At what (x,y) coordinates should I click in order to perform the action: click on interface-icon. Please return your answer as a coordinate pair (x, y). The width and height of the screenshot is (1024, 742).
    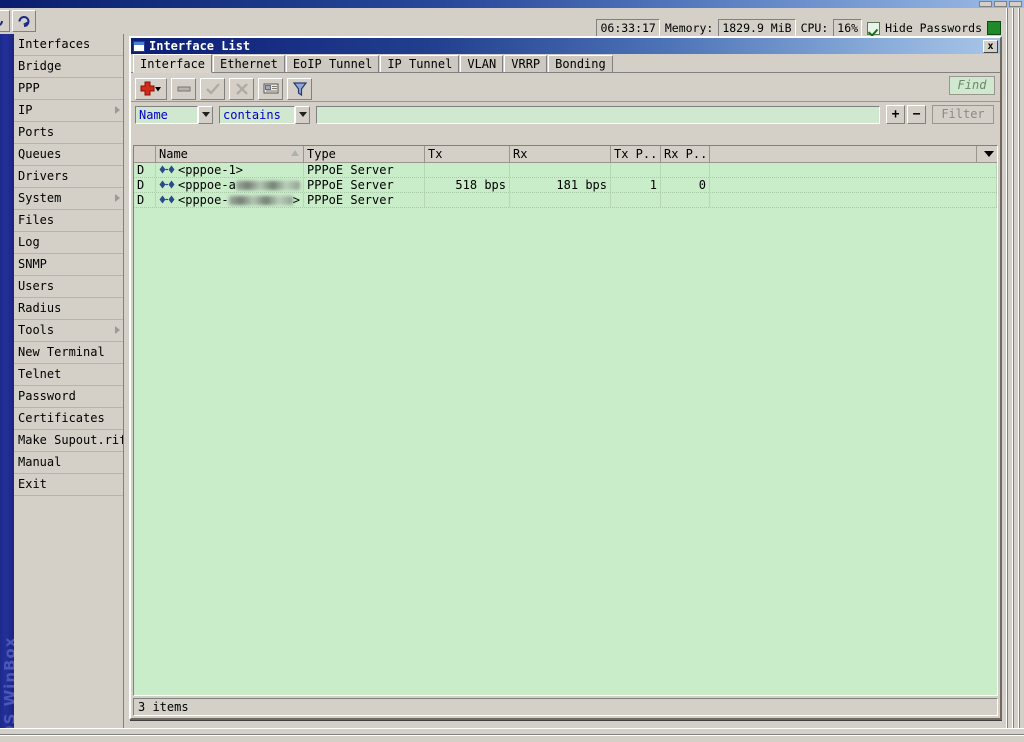
    Looking at the image, I should click on (167, 200).